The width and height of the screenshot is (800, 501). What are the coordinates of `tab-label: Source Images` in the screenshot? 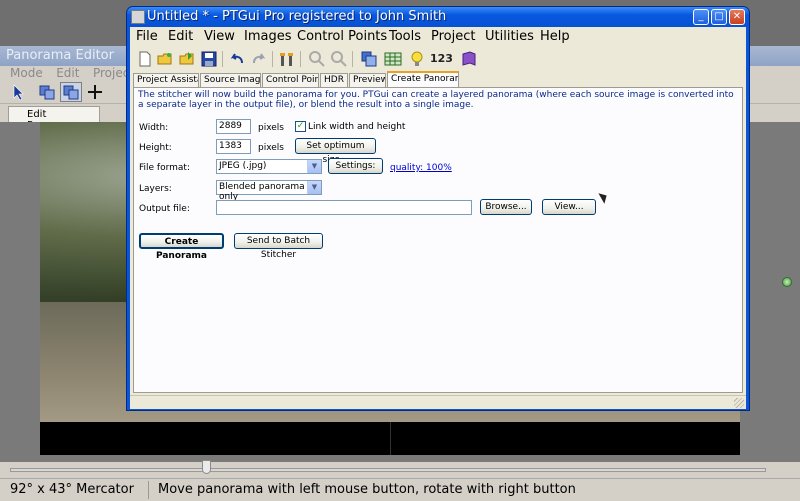 It's located at (232, 80).